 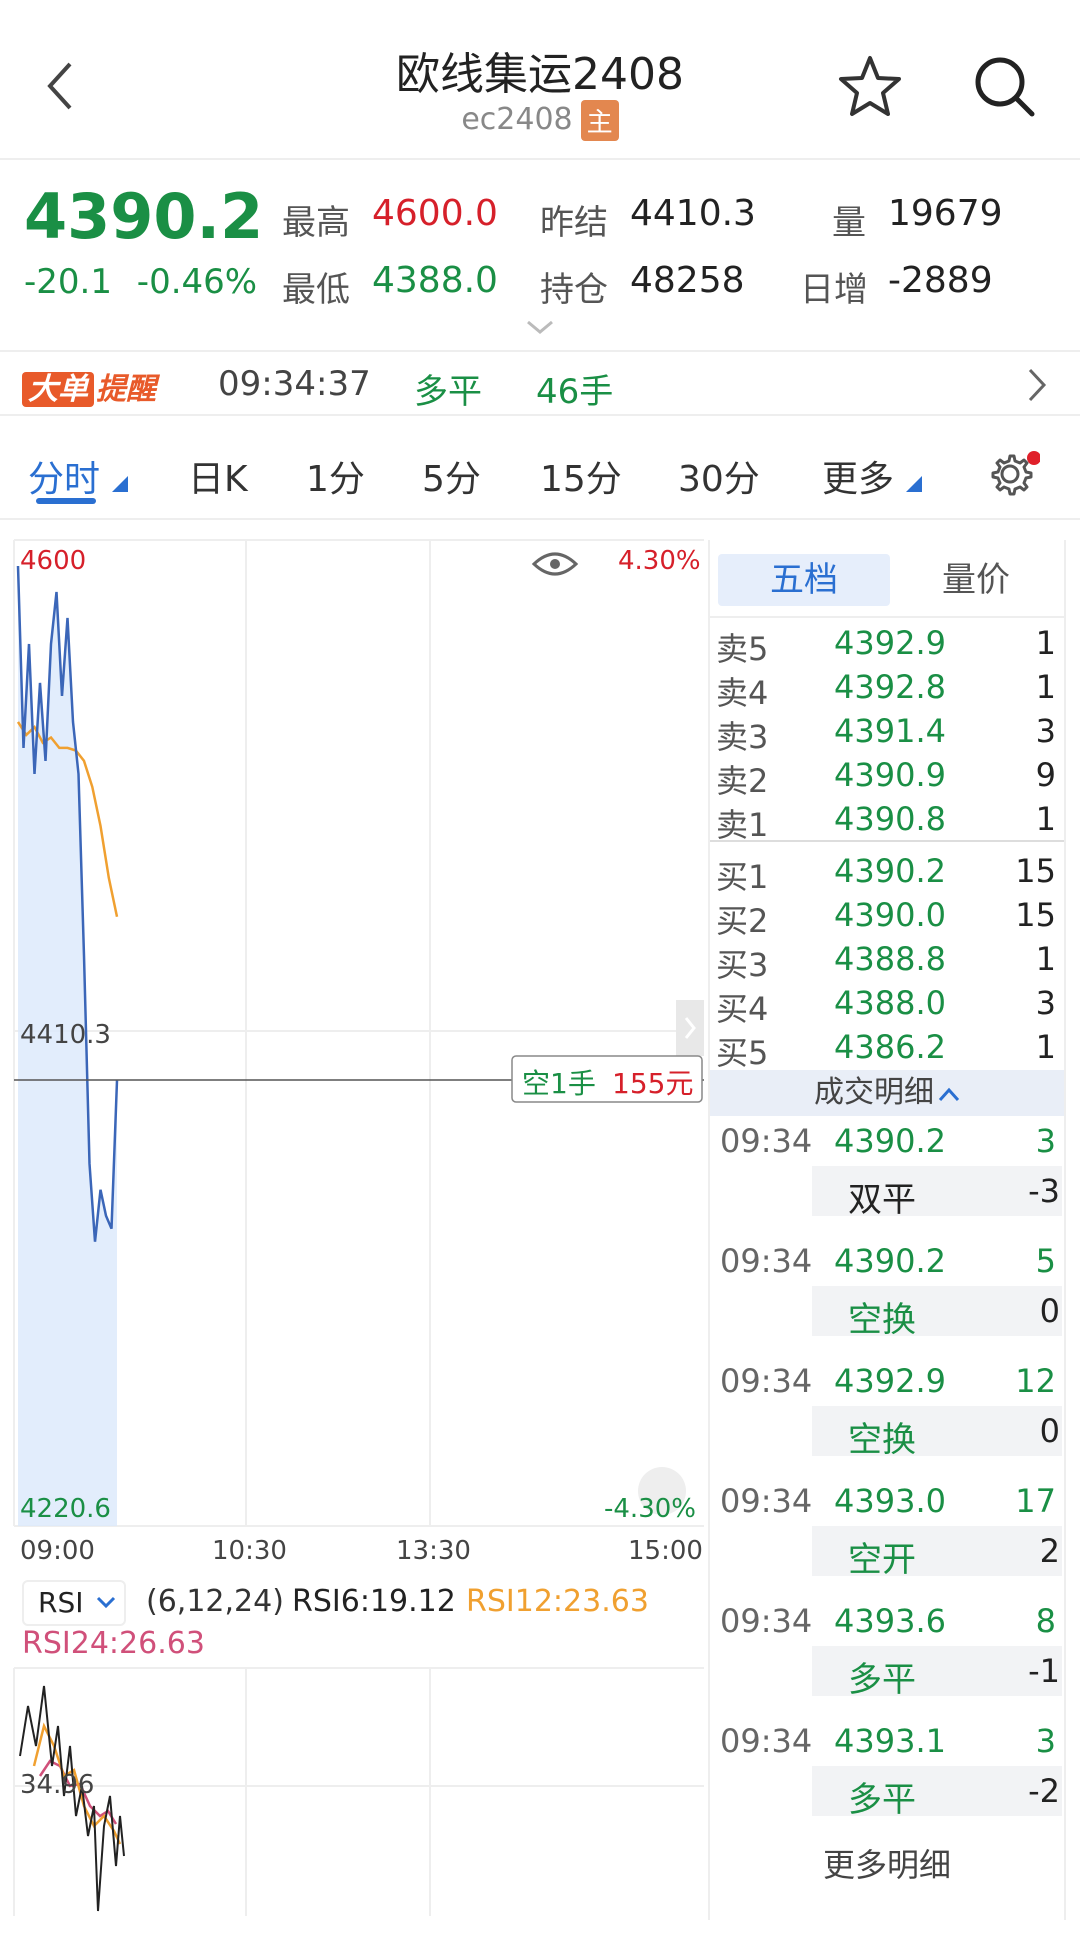 What do you see at coordinates (849, 223) in the screenshot?
I see `volume-label: 量` at bounding box center [849, 223].